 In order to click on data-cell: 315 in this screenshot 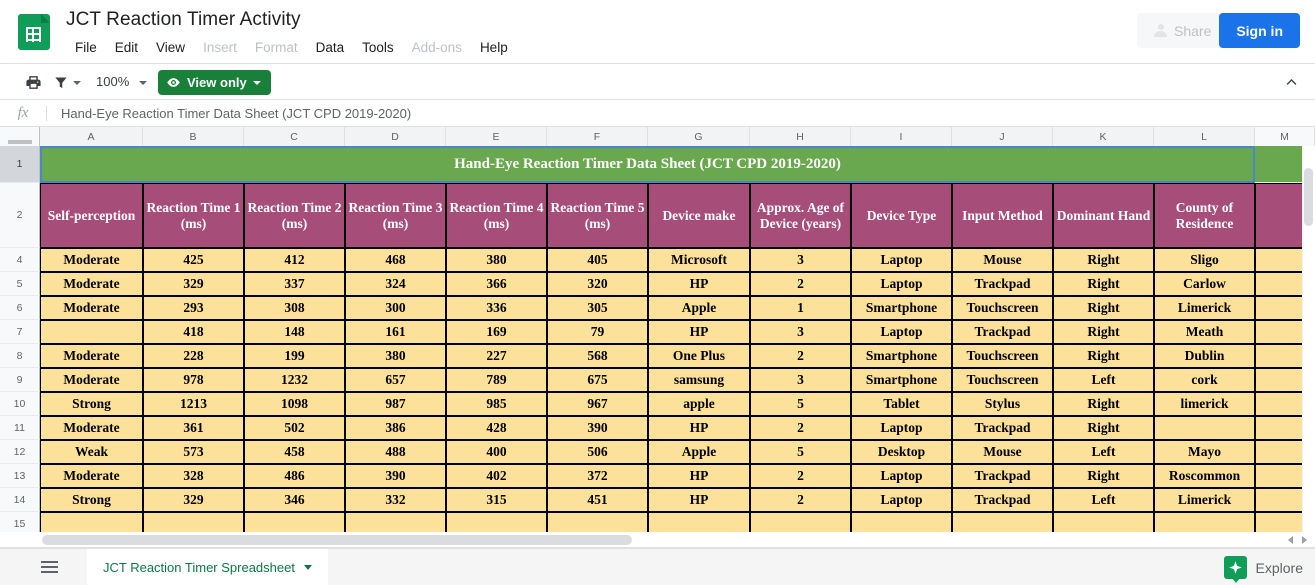, I will do `click(496, 500)`.